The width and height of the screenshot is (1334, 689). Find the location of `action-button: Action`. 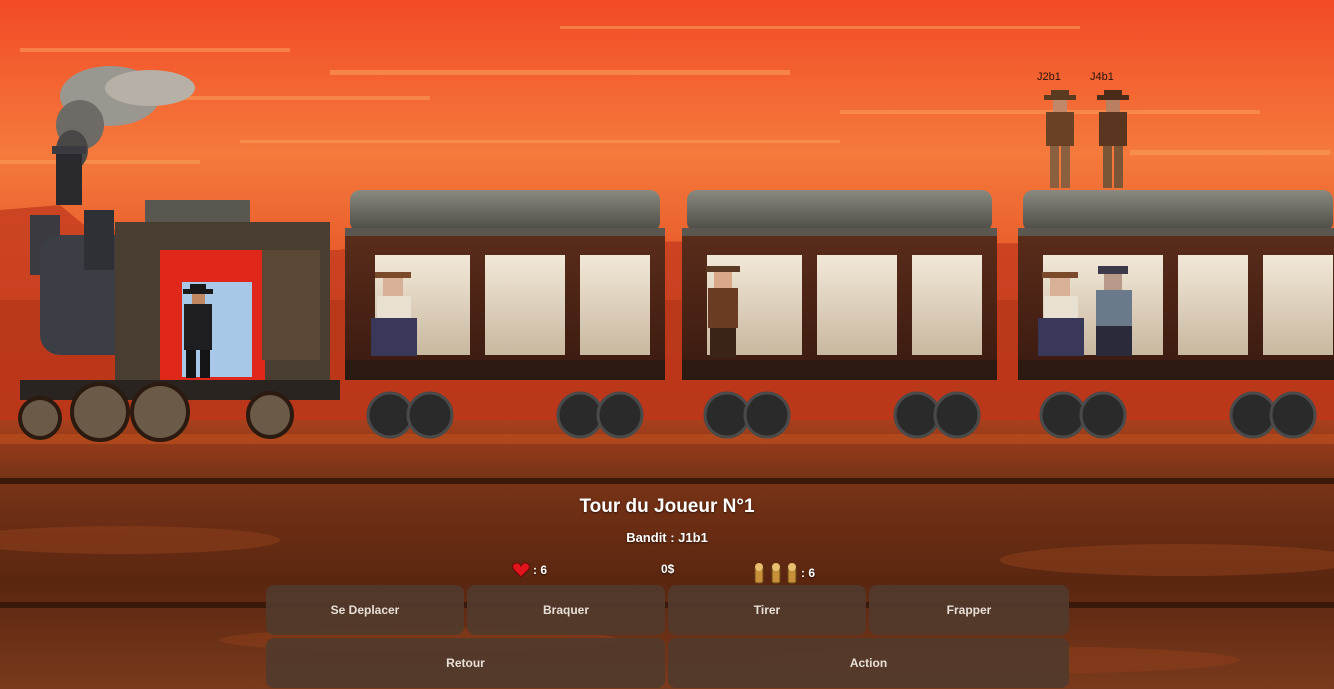

action-button: Action is located at coordinates (868, 663).